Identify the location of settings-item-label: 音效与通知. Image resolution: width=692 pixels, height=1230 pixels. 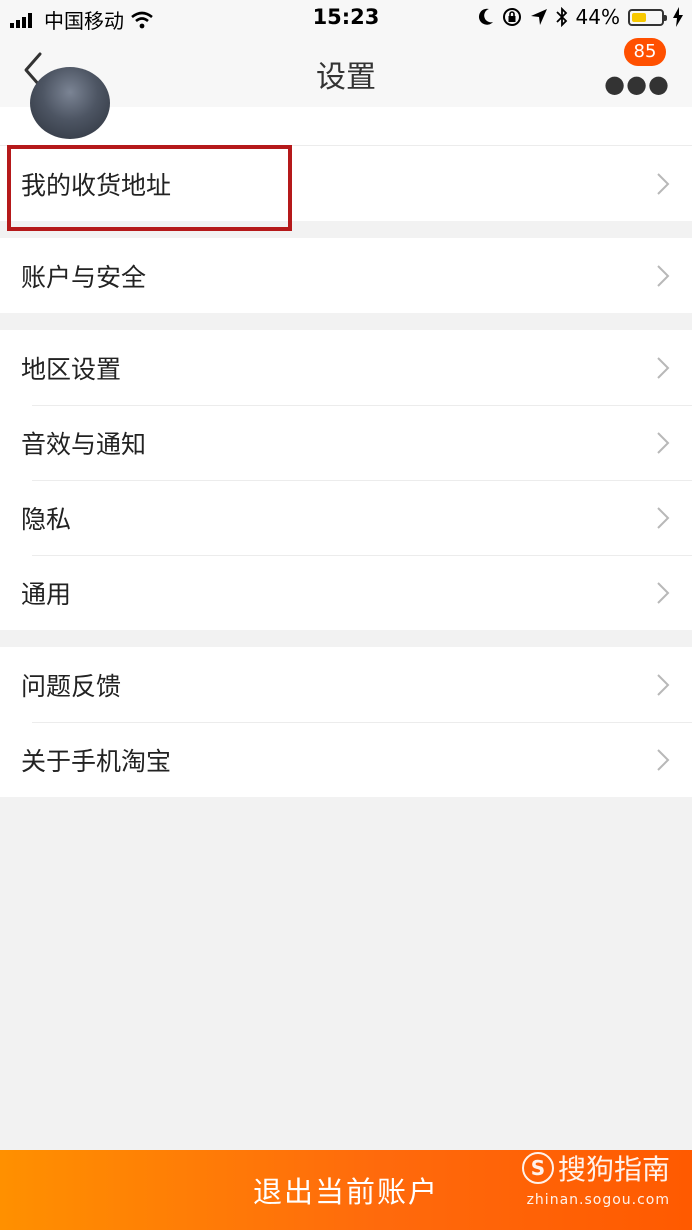
(84, 444).